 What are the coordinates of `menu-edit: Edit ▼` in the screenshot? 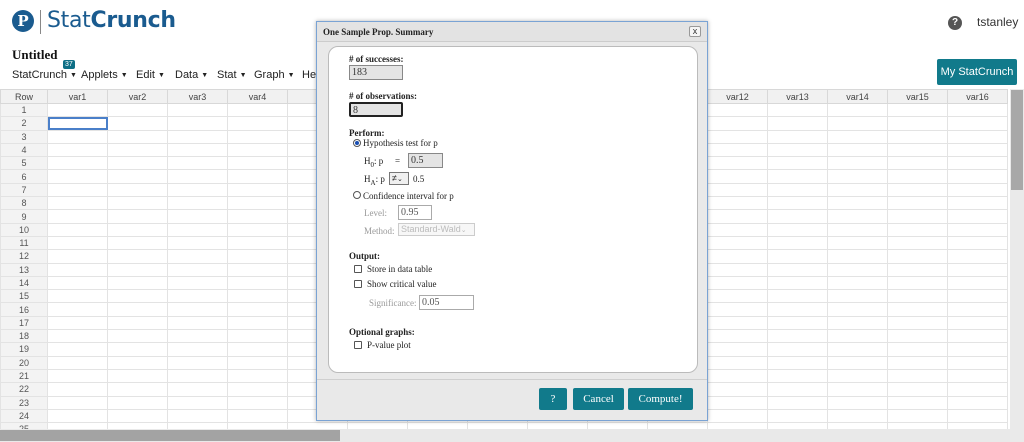 It's located at (150, 75).